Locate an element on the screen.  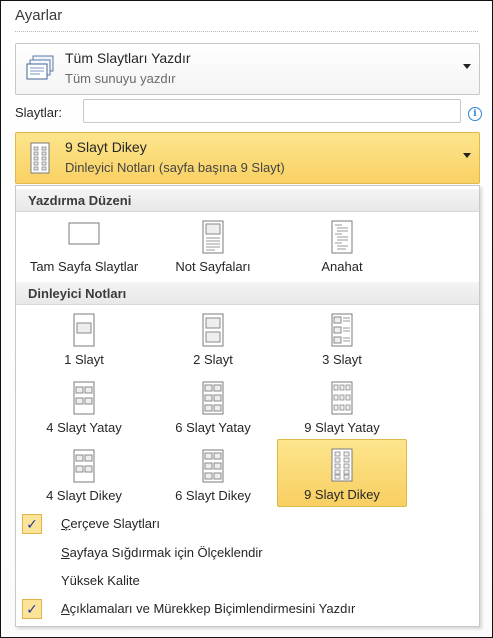
three-slides-icon is located at coordinates (342, 332).